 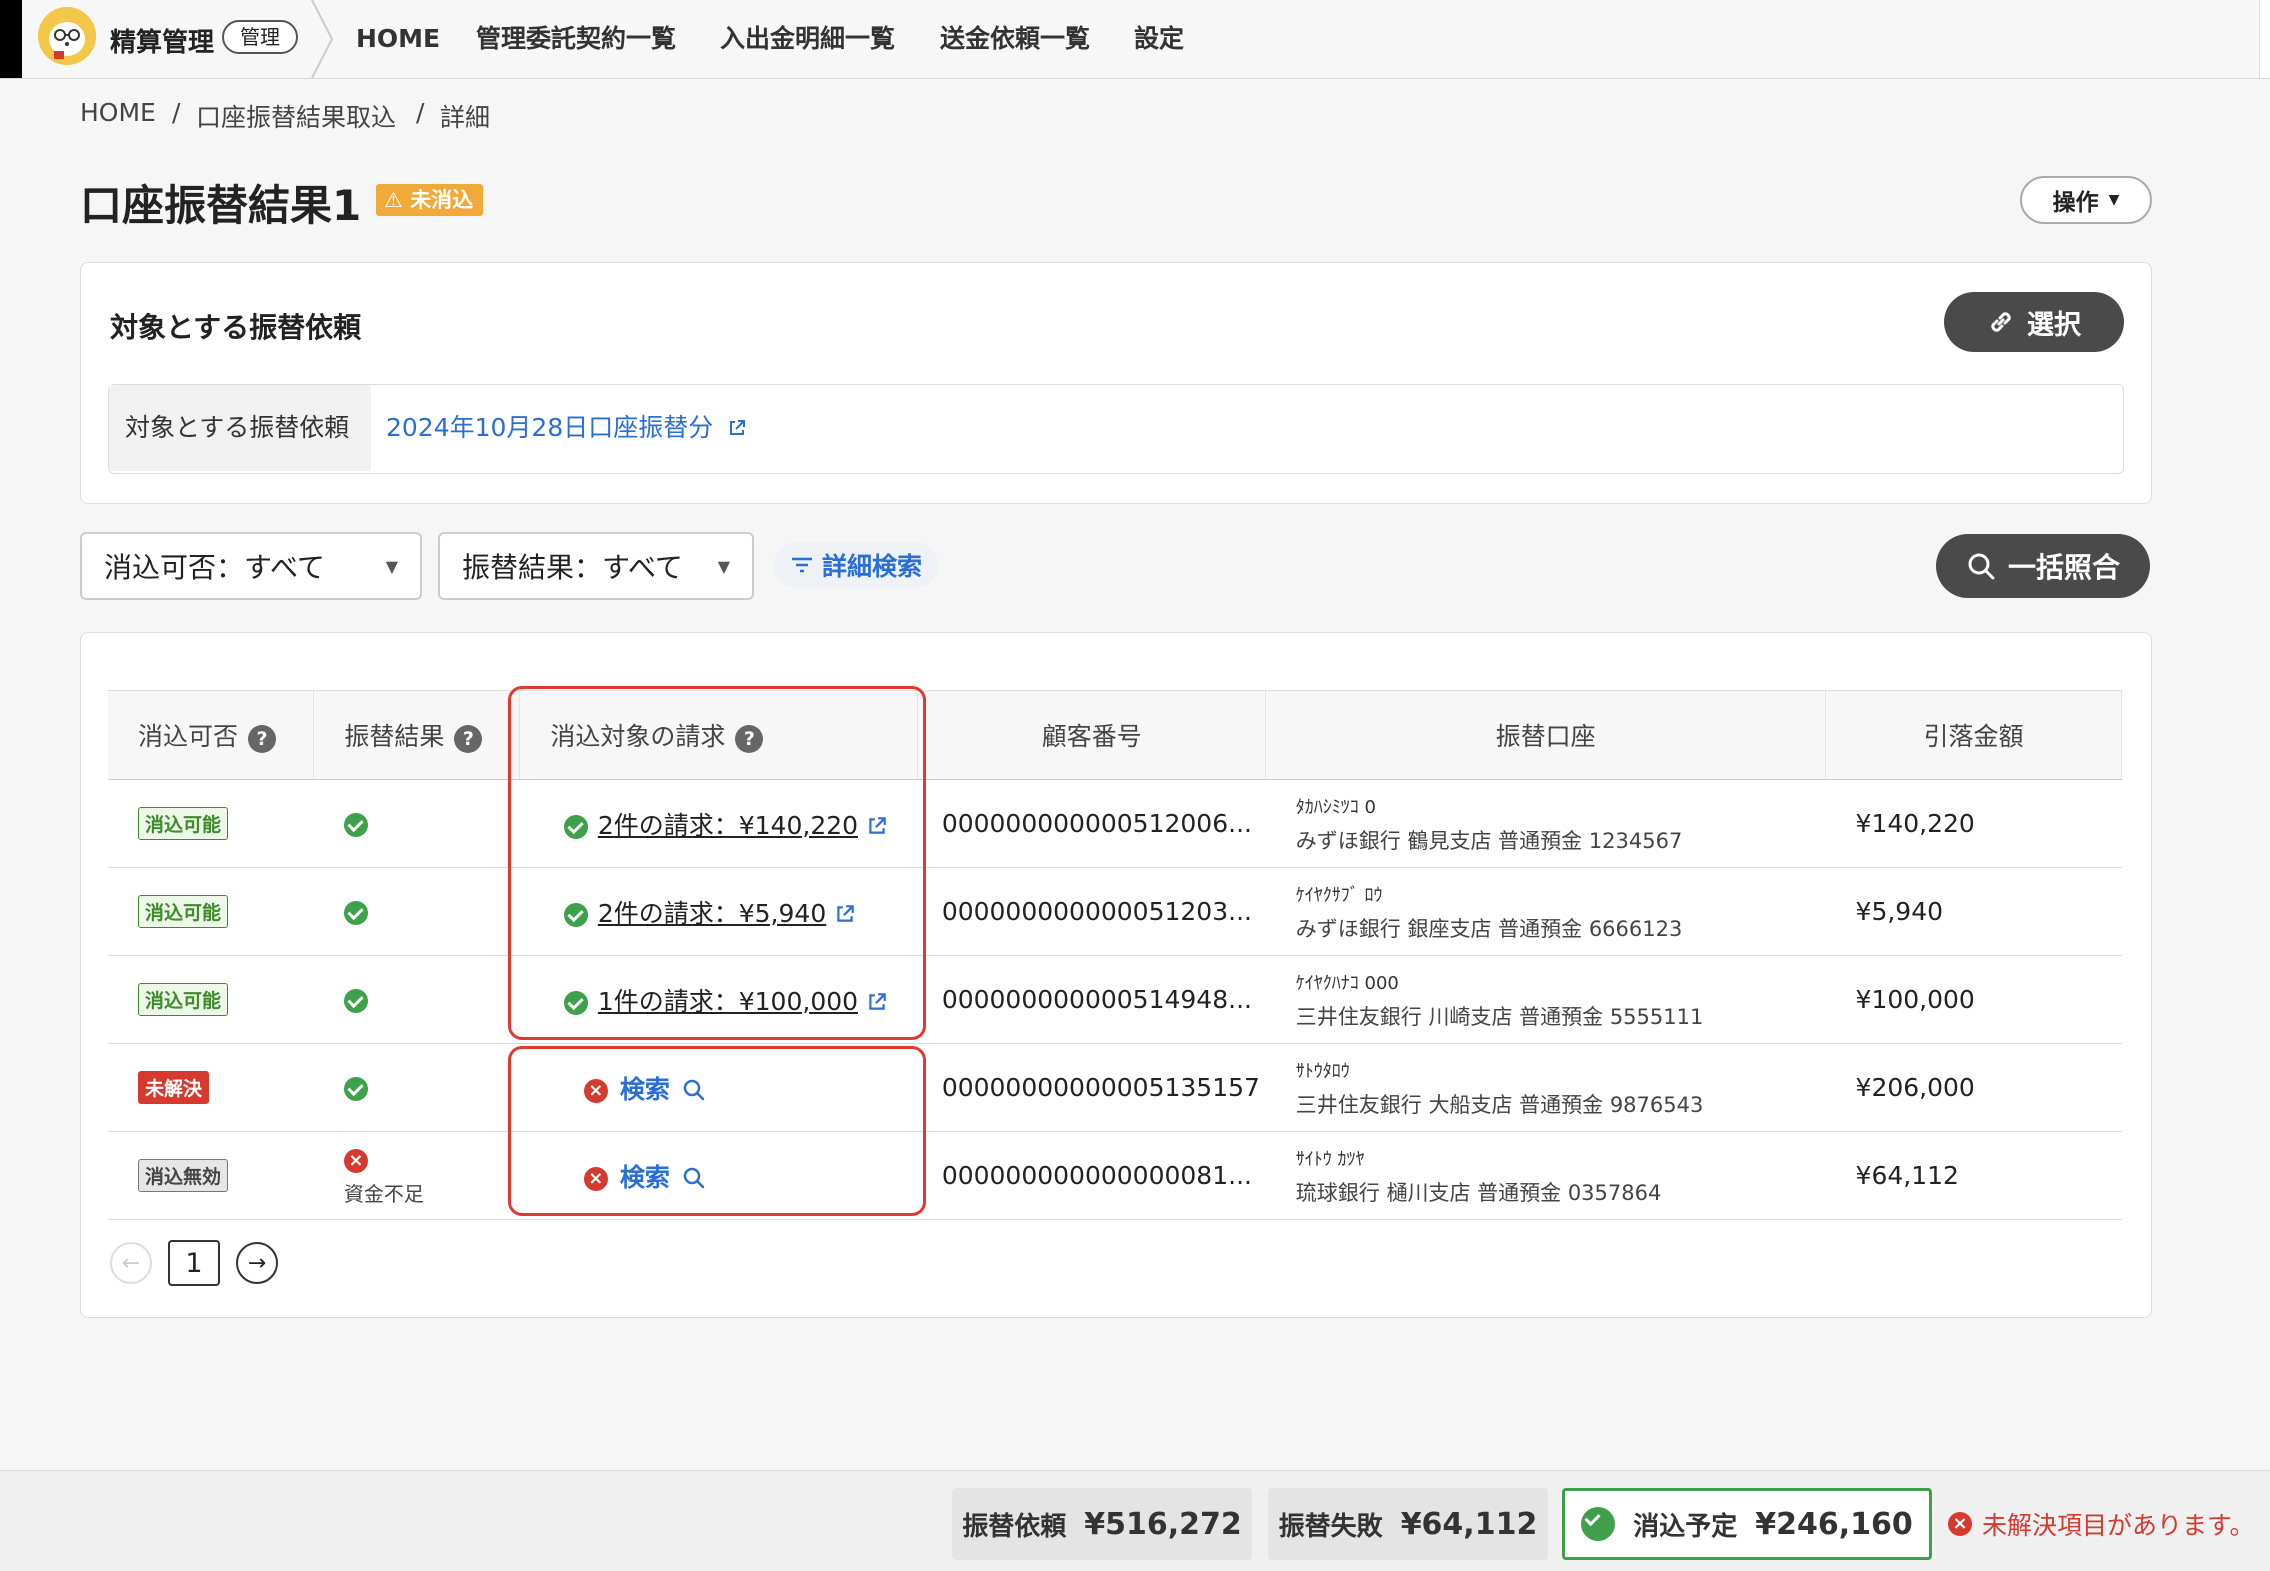 What do you see at coordinates (257, 1263) in the screenshot?
I see `next-page-button: →` at bounding box center [257, 1263].